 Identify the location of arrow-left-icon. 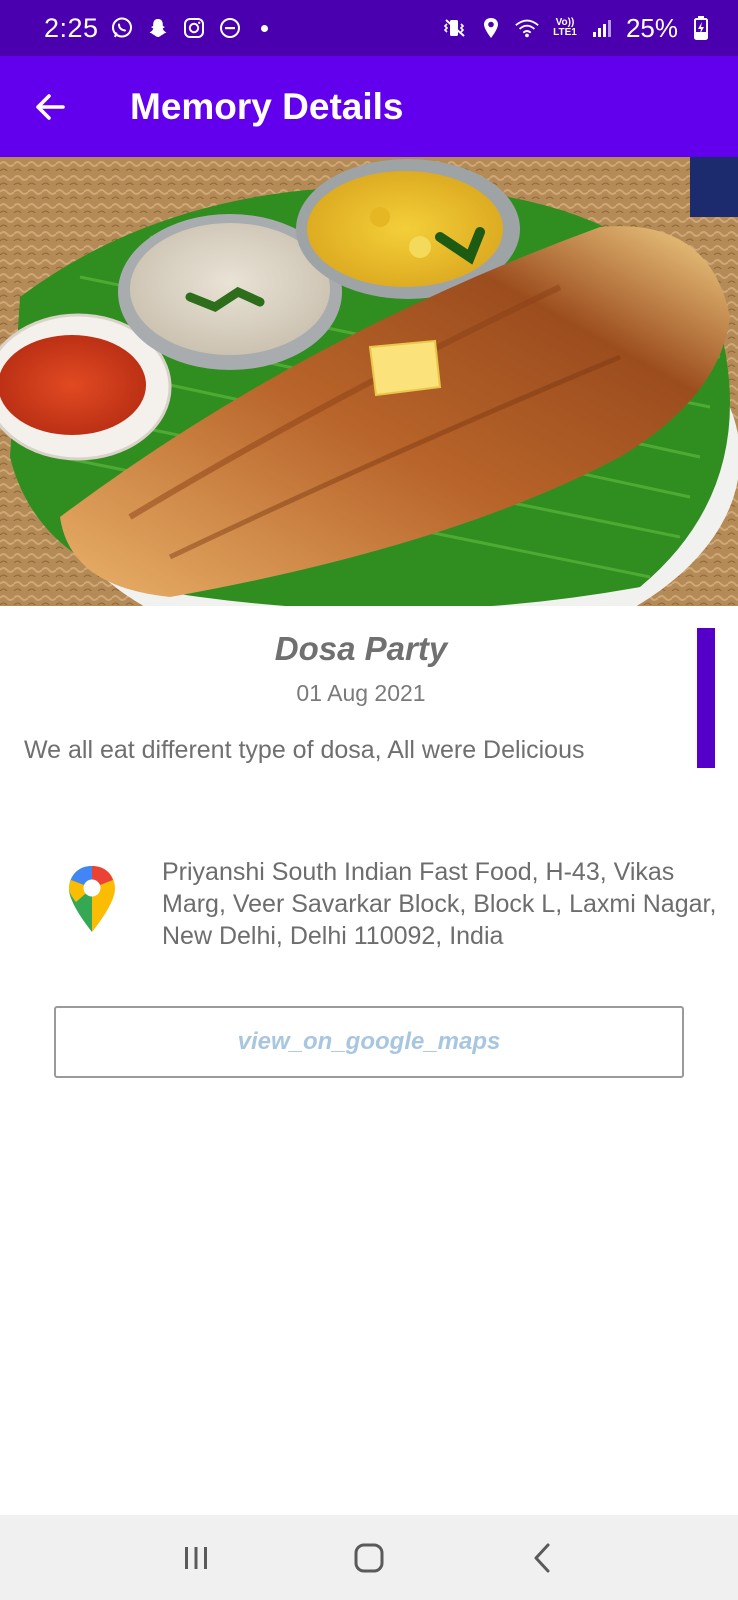
(50, 106).